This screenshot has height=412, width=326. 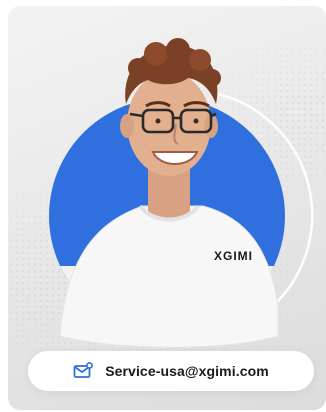 What do you see at coordinates (233, 256) in the screenshot?
I see `shirt-logo: XGIMI` at bounding box center [233, 256].